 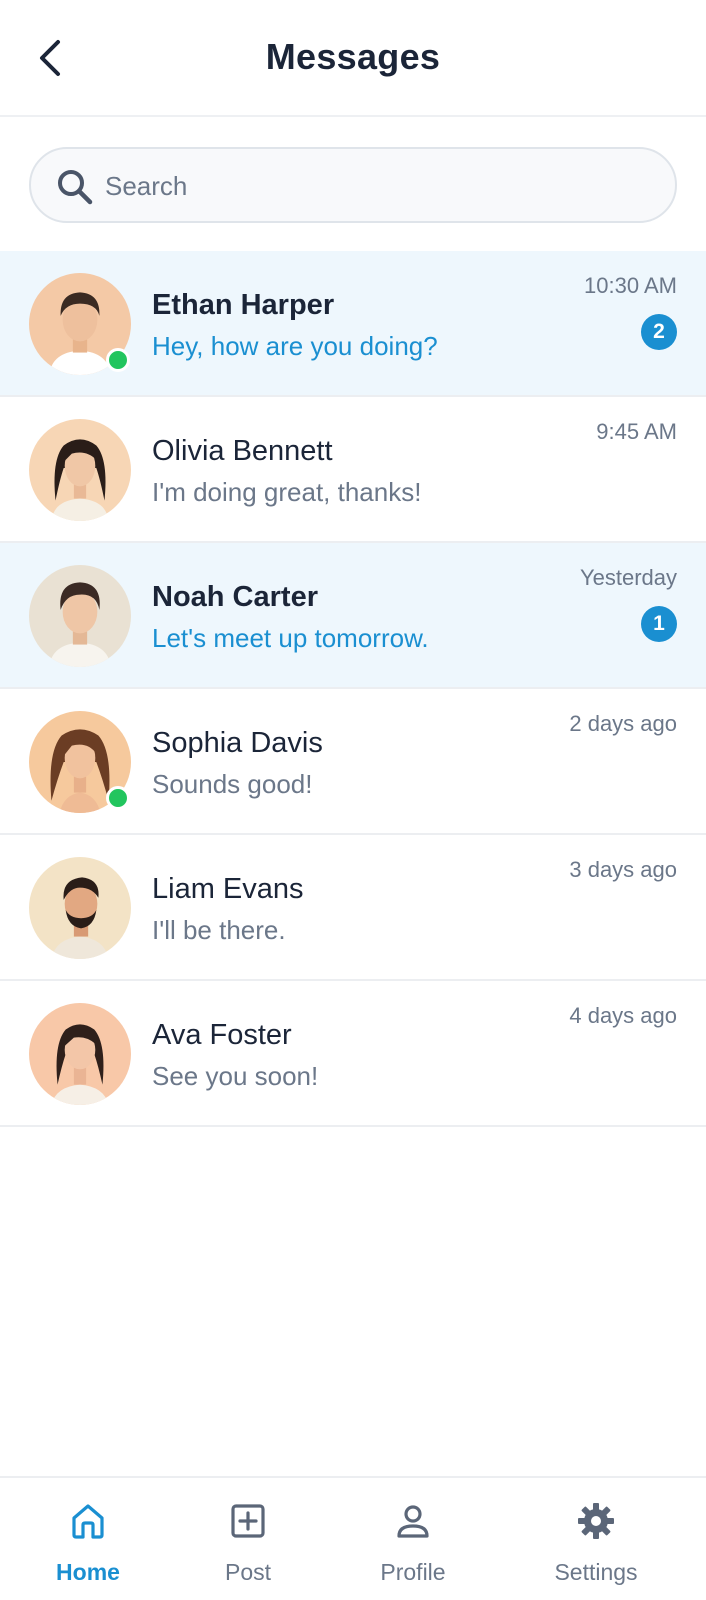 I want to click on bottom-tab-bar: Home Post Profile Settings, so click(x=353, y=1538).